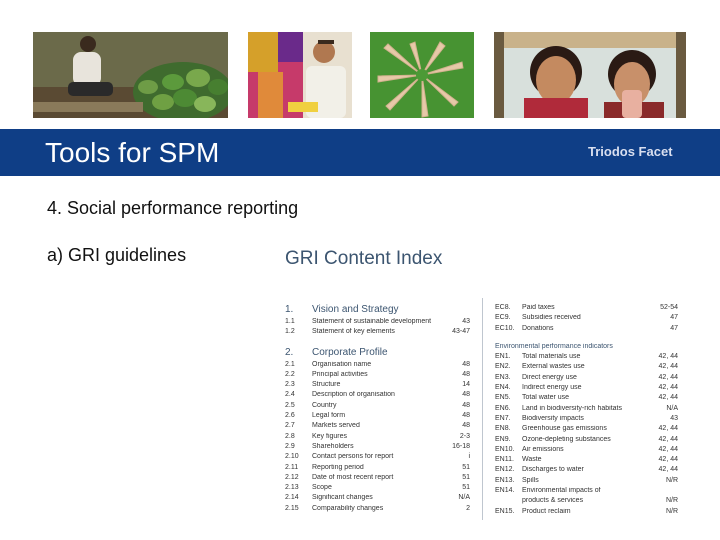 The width and height of the screenshot is (720, 540). I want to click on index-number: EN10., so click(505, 449).